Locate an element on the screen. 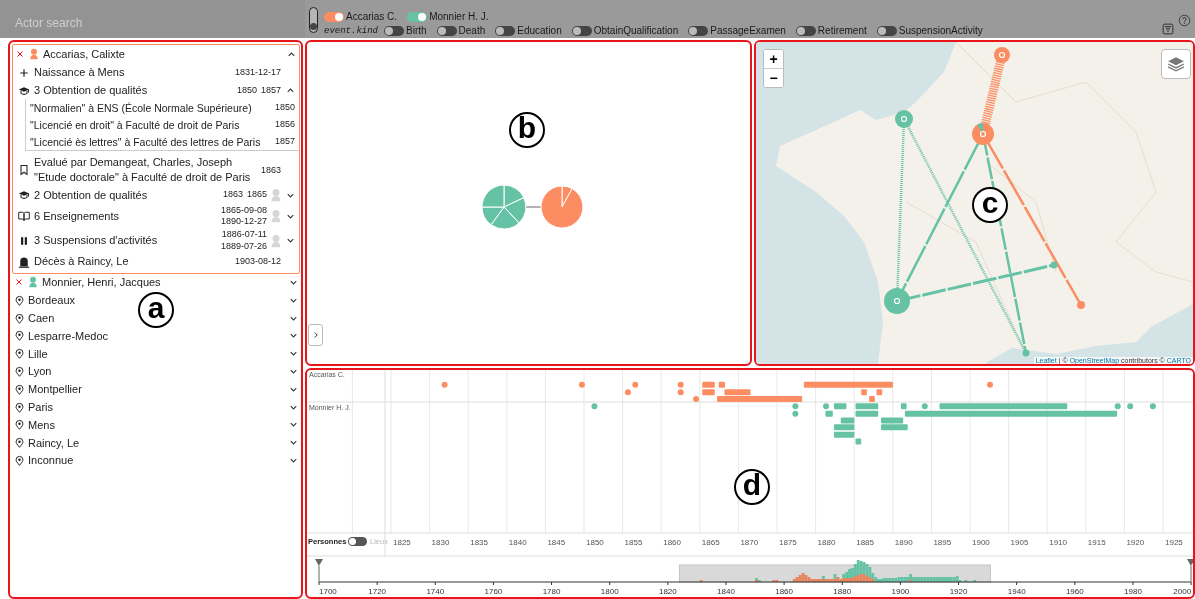 This screenshot has width=1195, height=599. place-name: Mens is located at coordinates (42, 424).